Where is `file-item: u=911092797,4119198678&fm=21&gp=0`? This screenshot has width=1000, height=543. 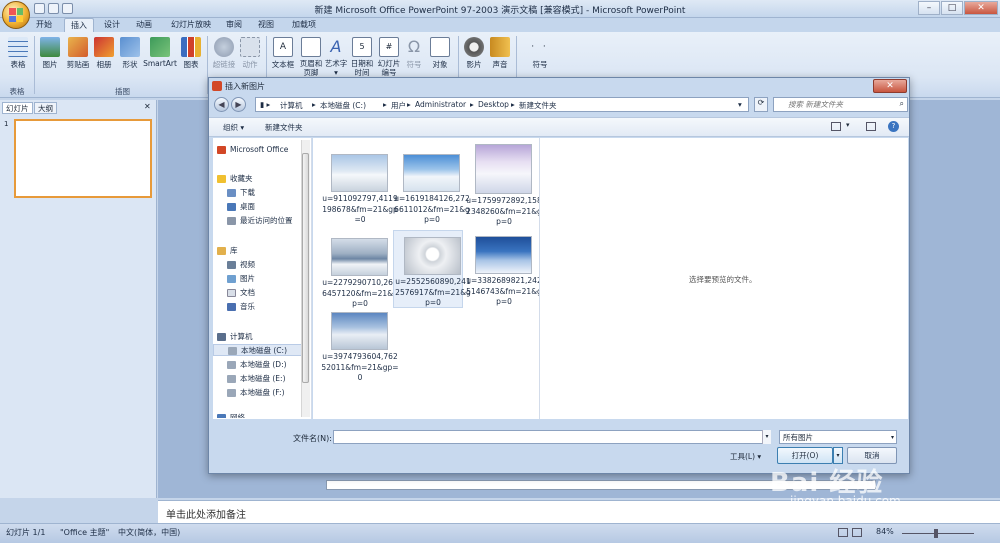
file-item: u=911092797,4119198678&fm=21&gp=0 is located at coordinates (359, 187).